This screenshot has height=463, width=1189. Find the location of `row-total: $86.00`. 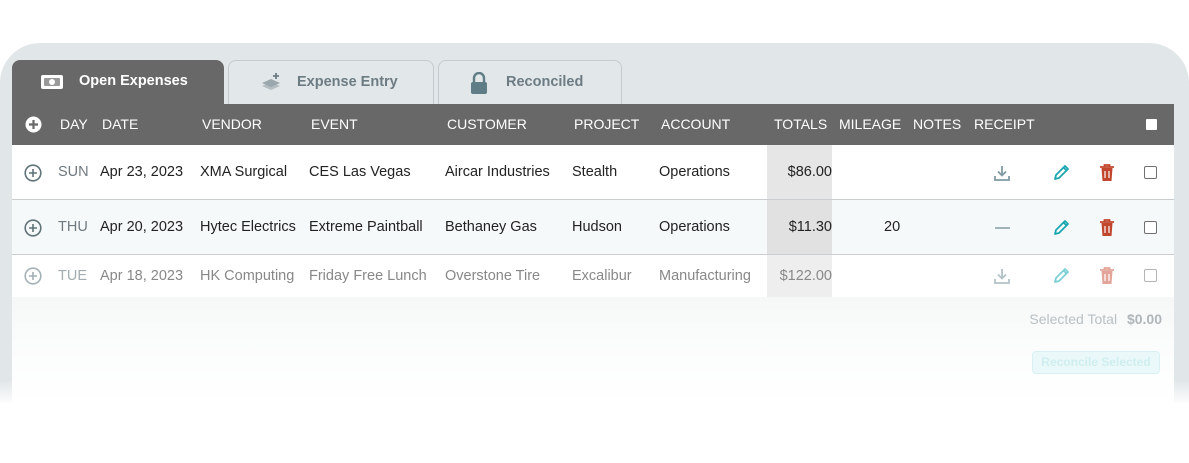

row-total: $86.00 is located at coordinates (809, 172).